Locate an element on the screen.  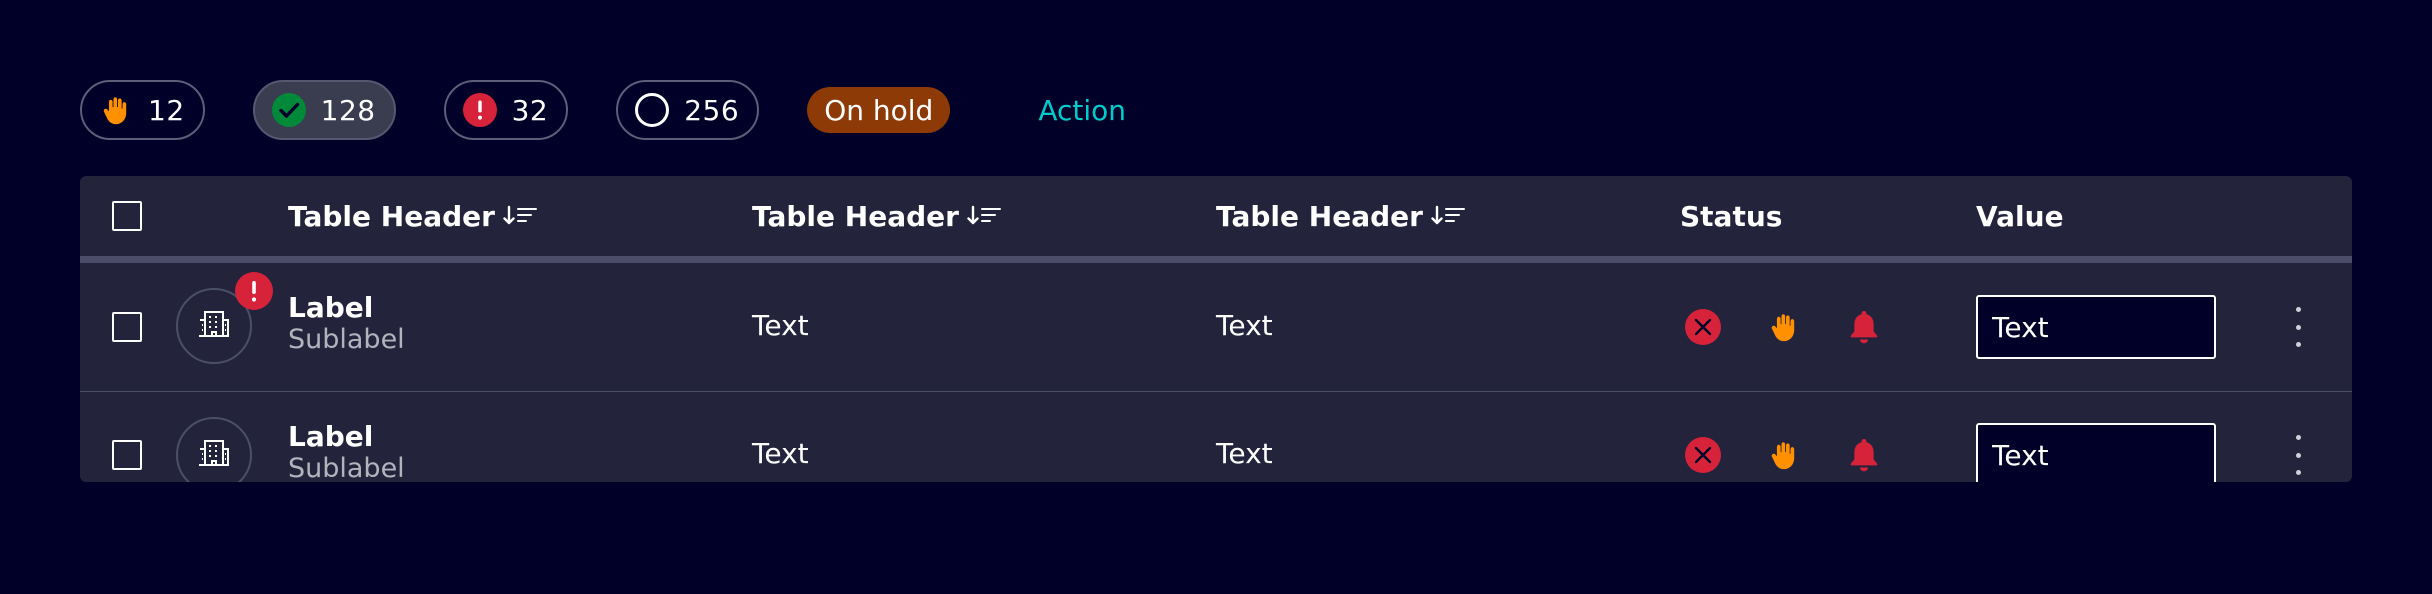
check-circle-icon is located at coordinates (289, 110).